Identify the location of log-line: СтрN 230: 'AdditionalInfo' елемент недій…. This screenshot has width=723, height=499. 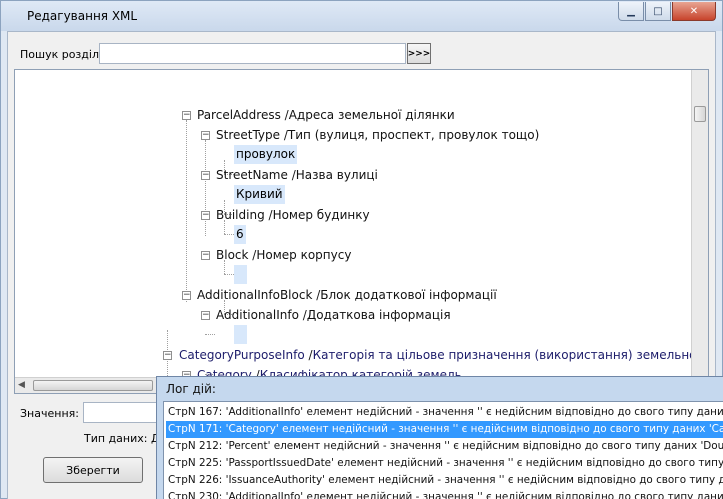
(444, 494).